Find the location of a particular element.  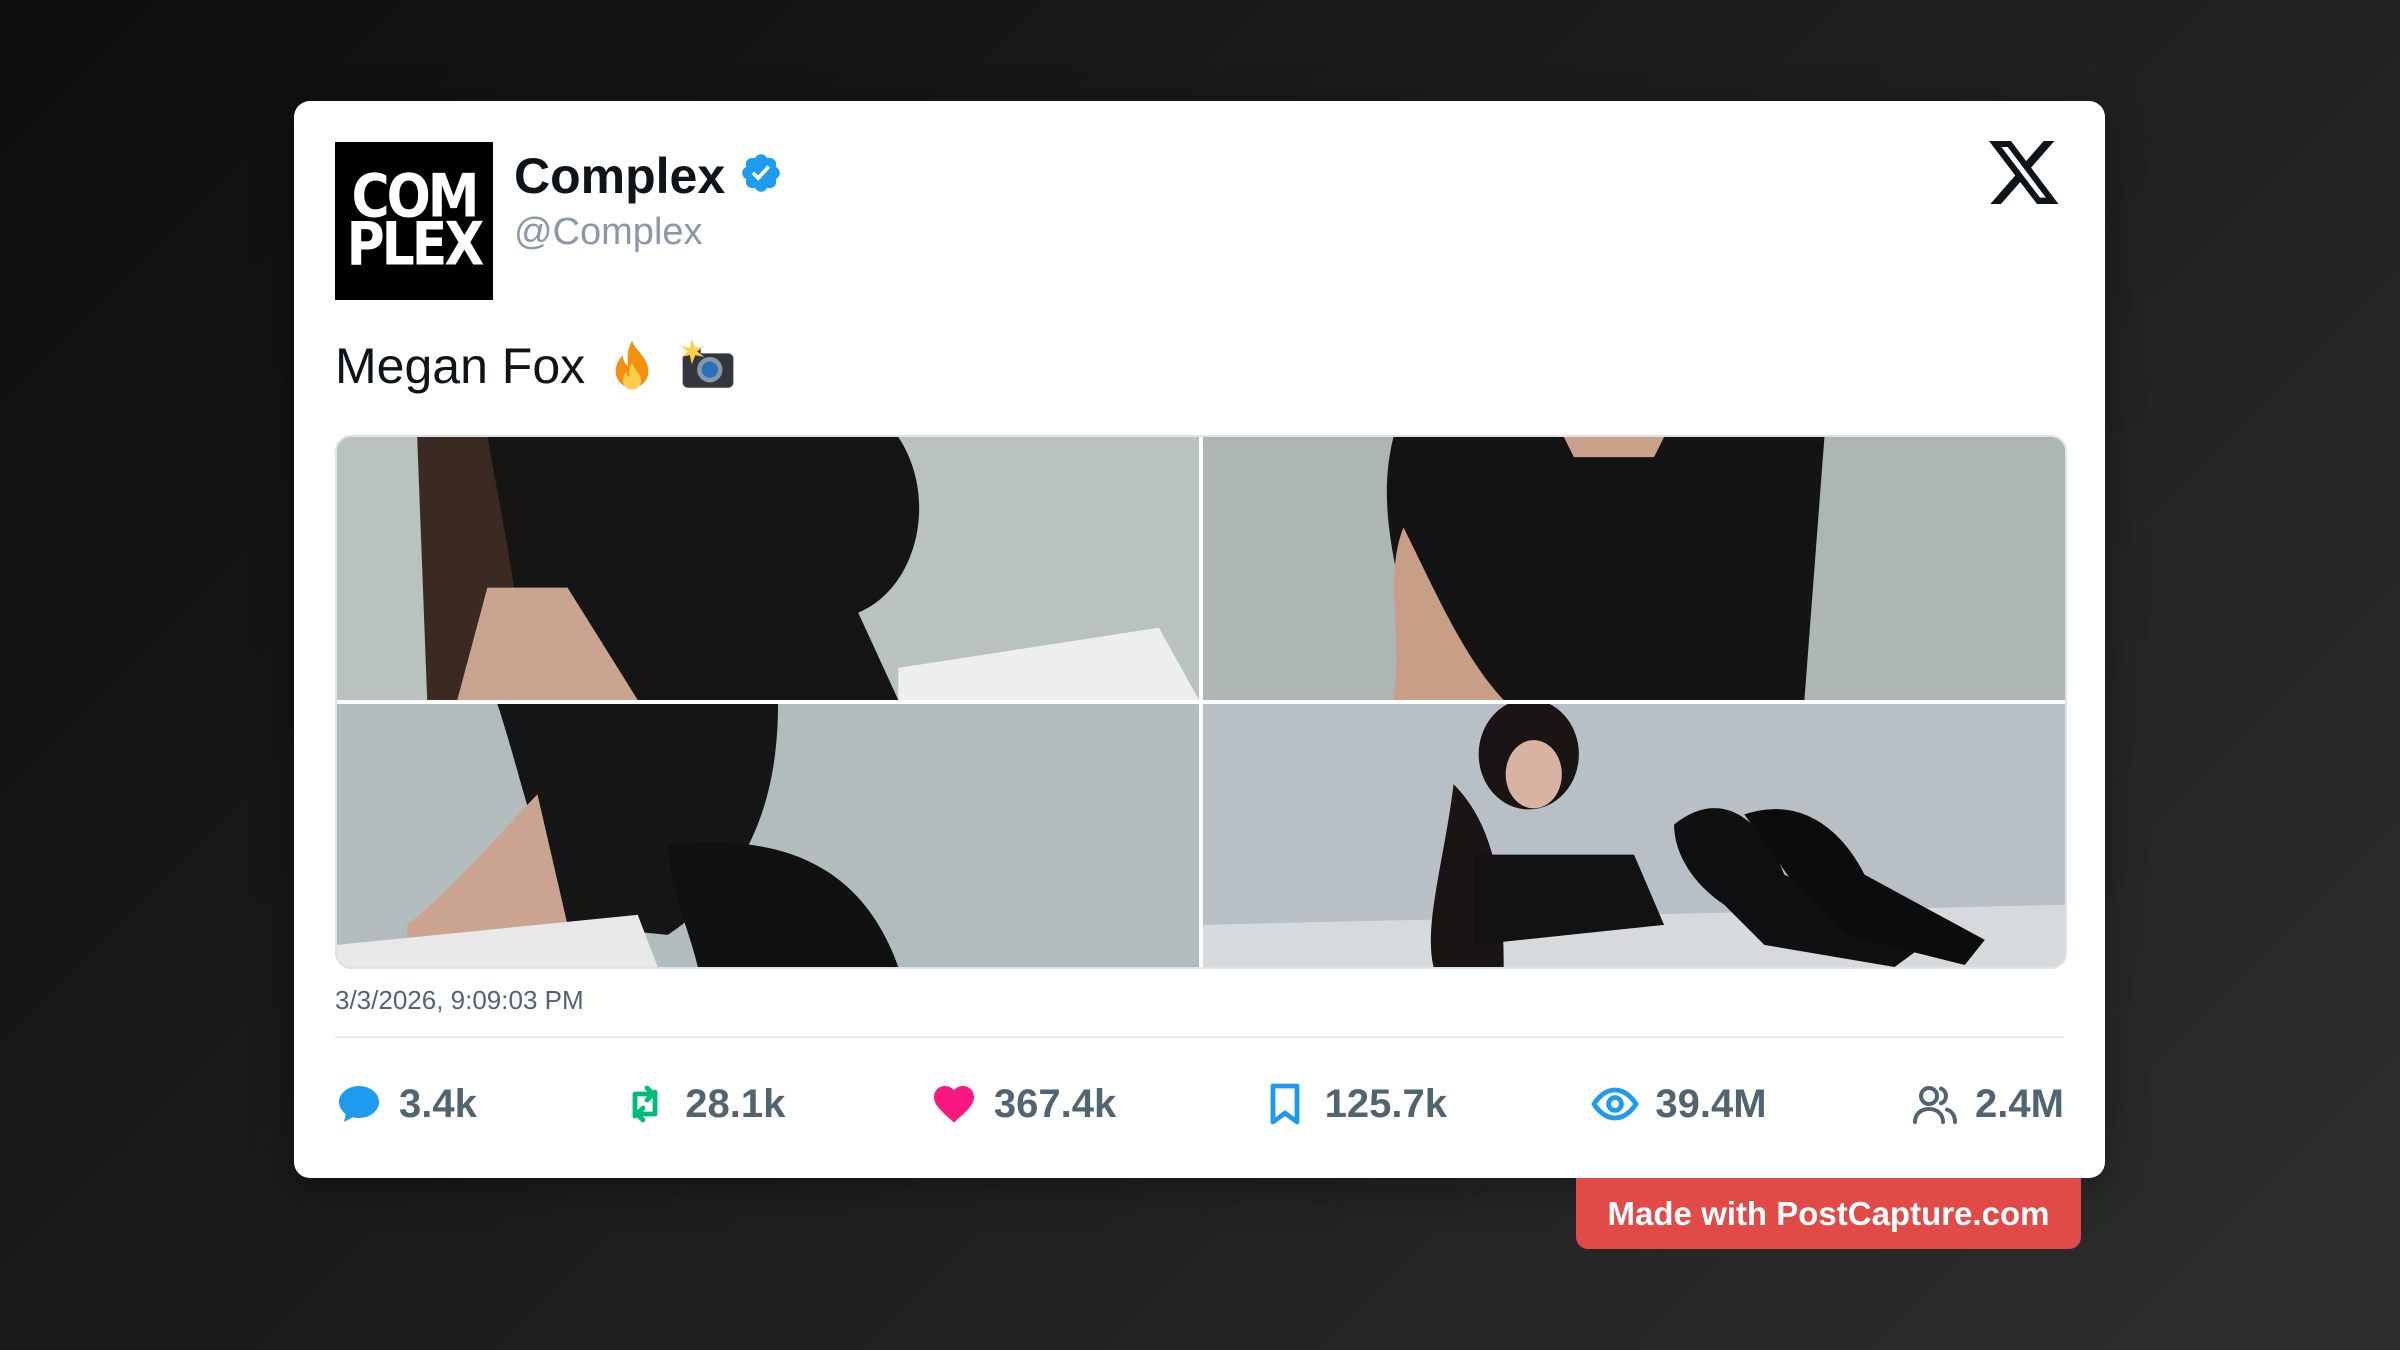

replies-stat: 3.4k is located at coordinates (406, 1104).